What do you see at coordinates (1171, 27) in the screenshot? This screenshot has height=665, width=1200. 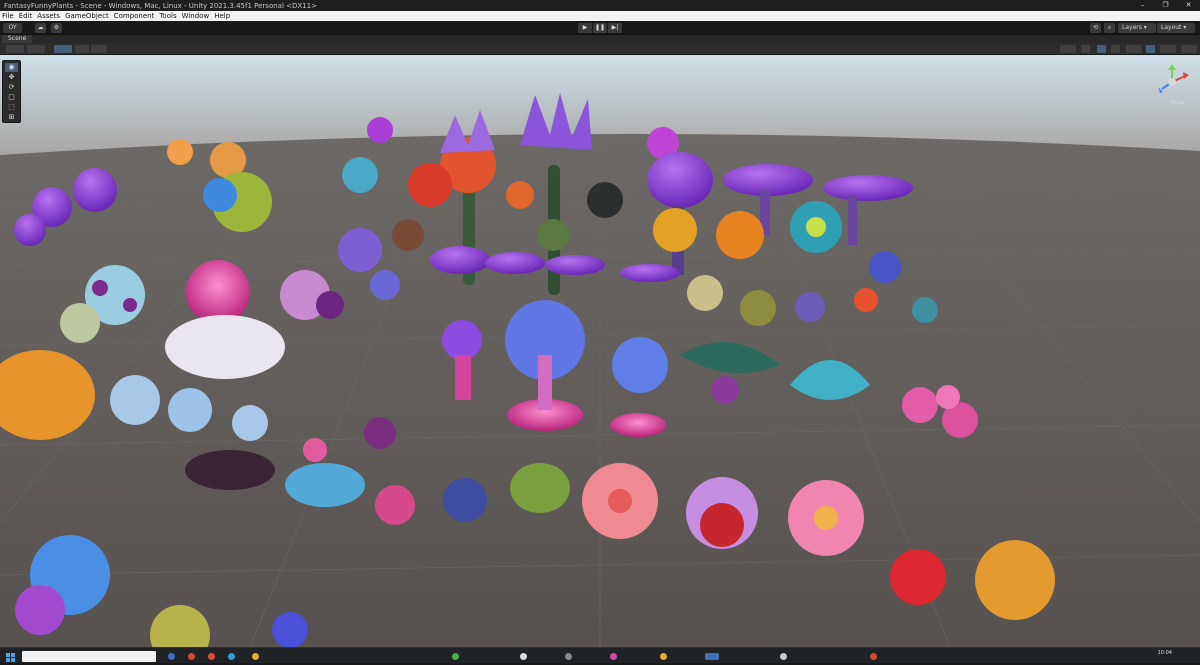 I see `layout-label: Layout` at bounding box center [1171, 27].